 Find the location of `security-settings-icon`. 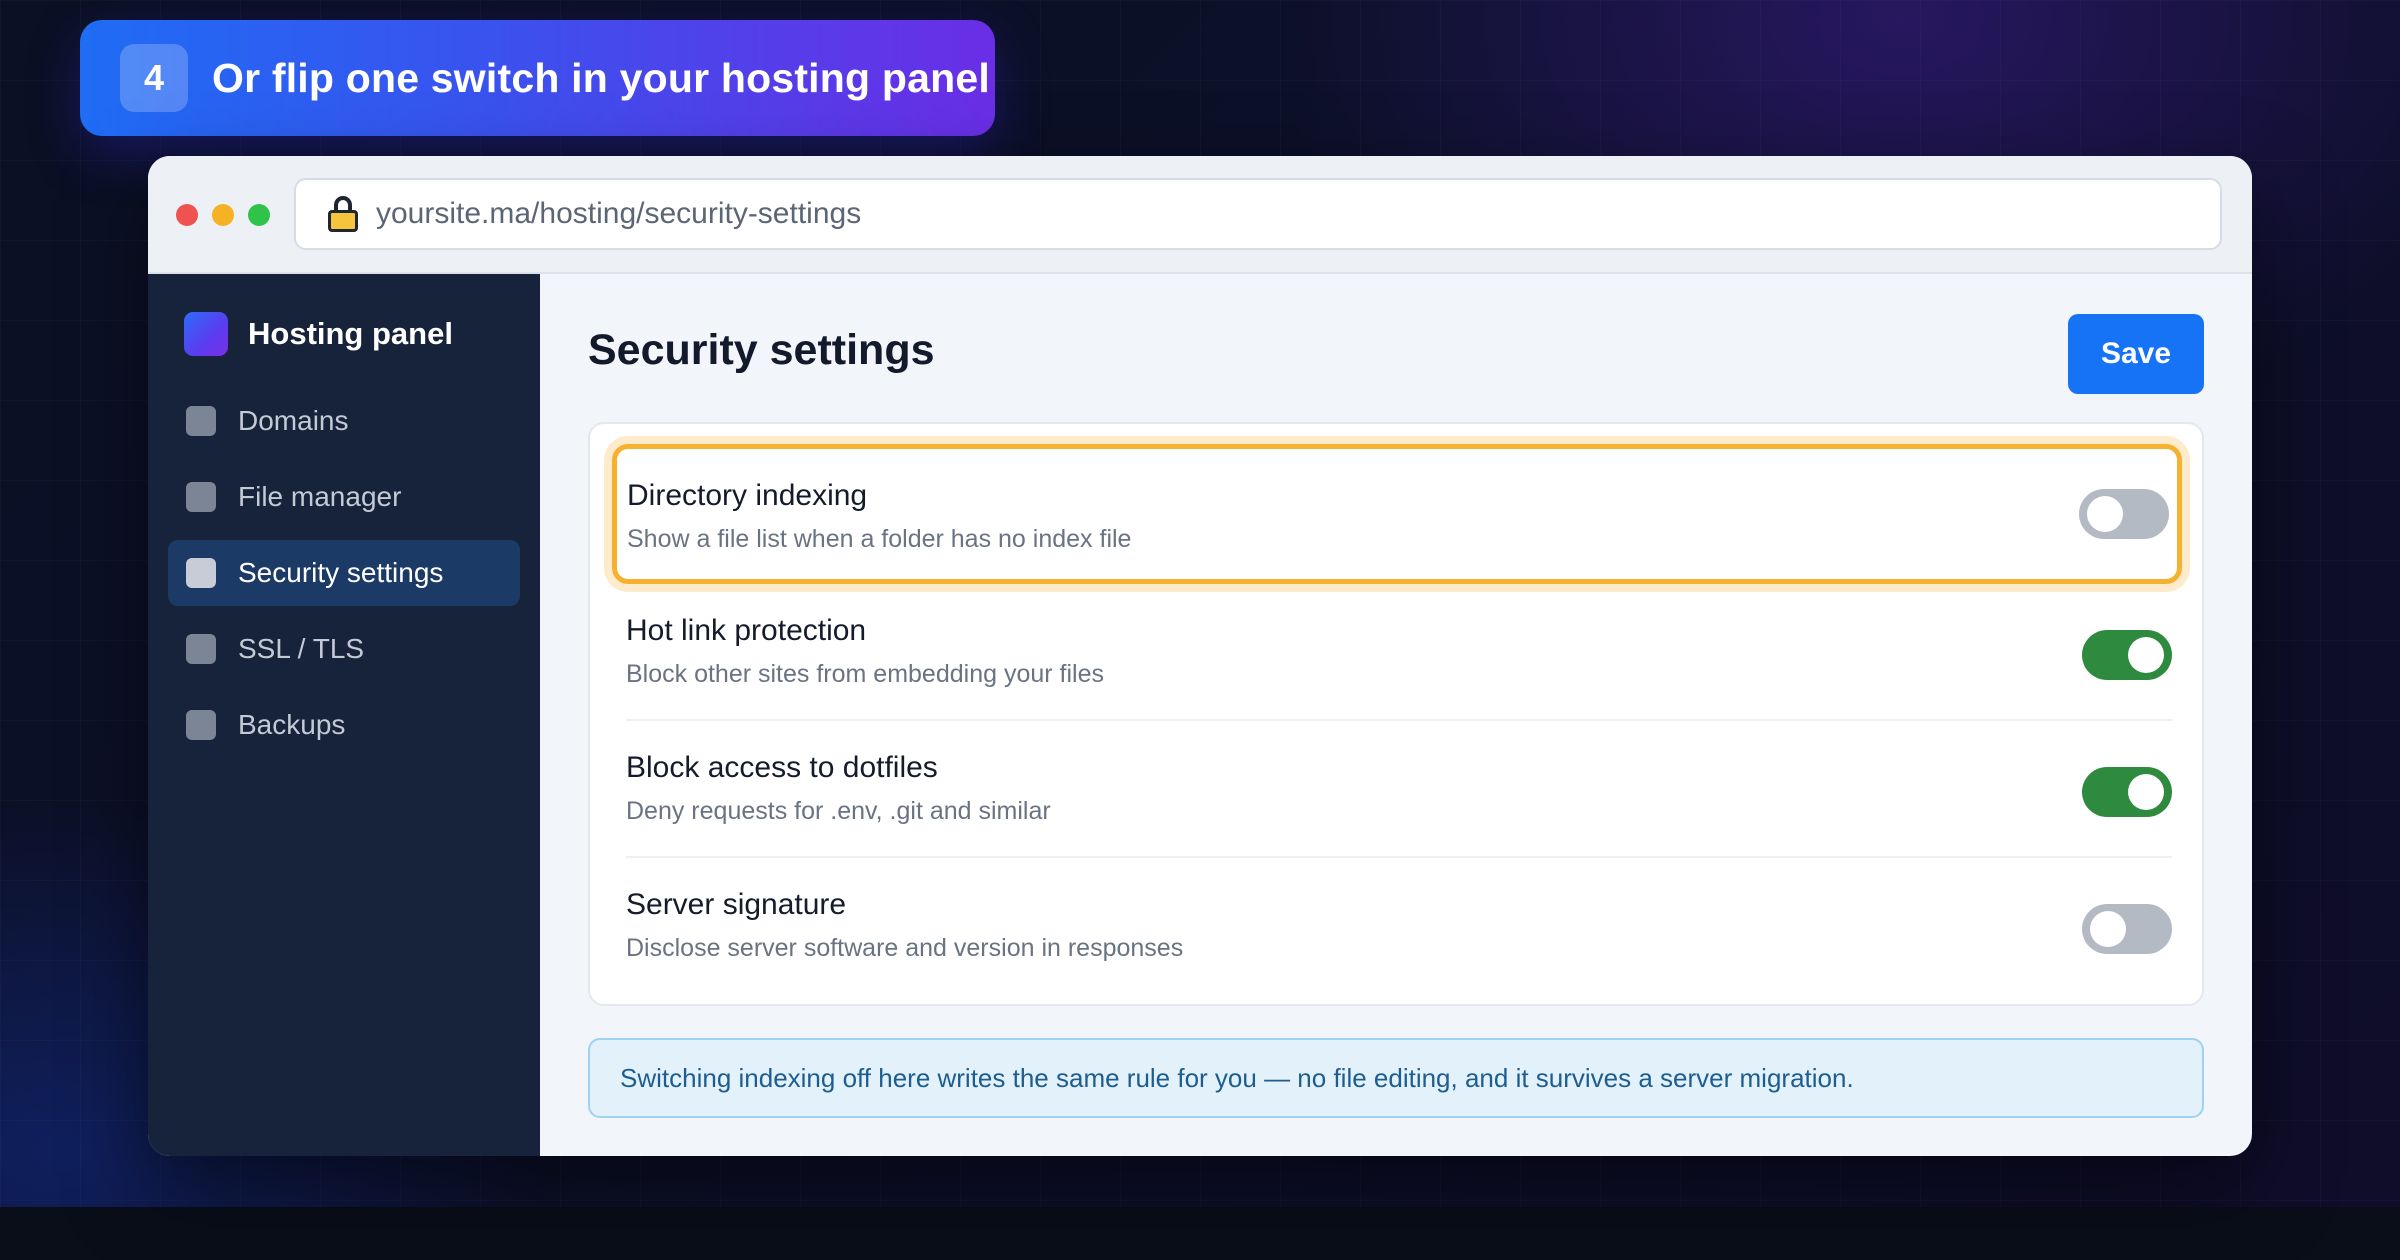

security-settings-icon is located at coordinates (201, 573).